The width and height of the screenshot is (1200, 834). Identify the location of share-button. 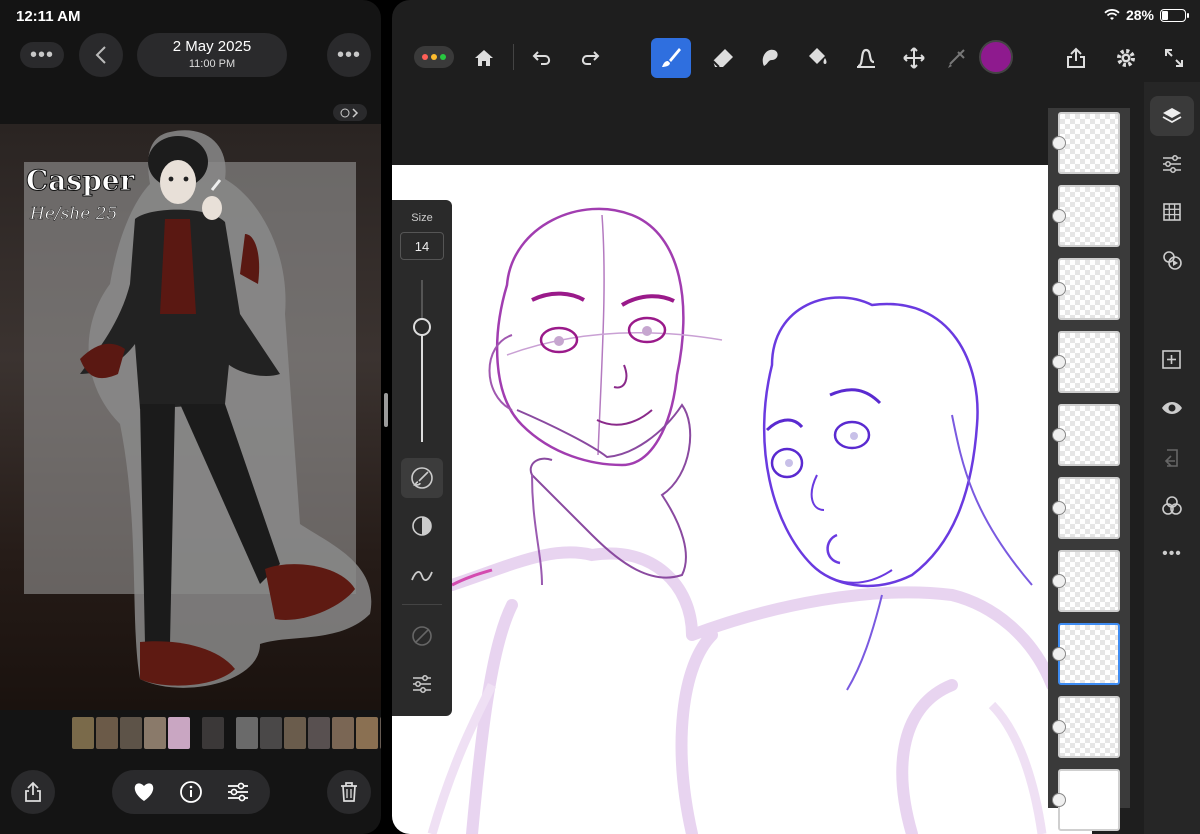
(33, 792).